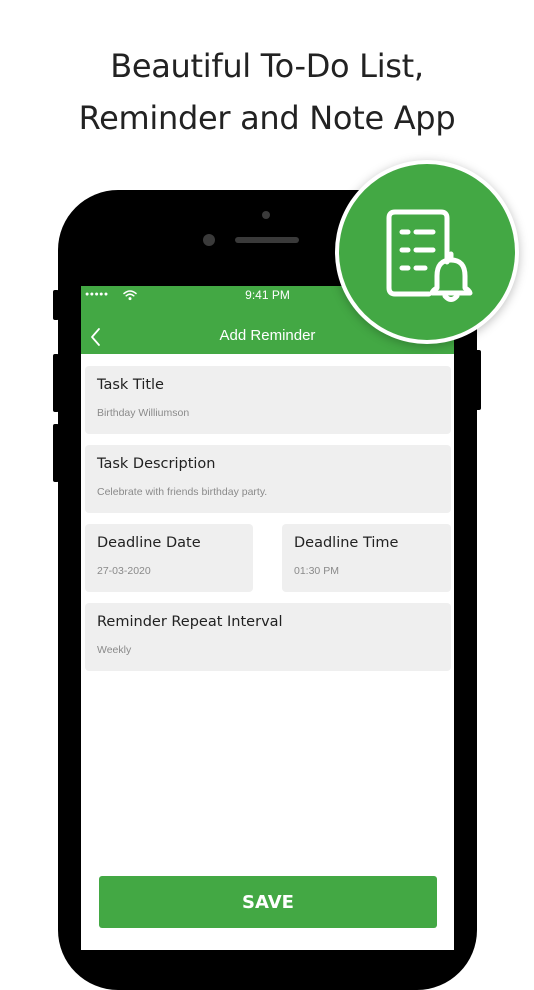  I want to click on repeat-interval-value: Weekly, so click(114, 650).